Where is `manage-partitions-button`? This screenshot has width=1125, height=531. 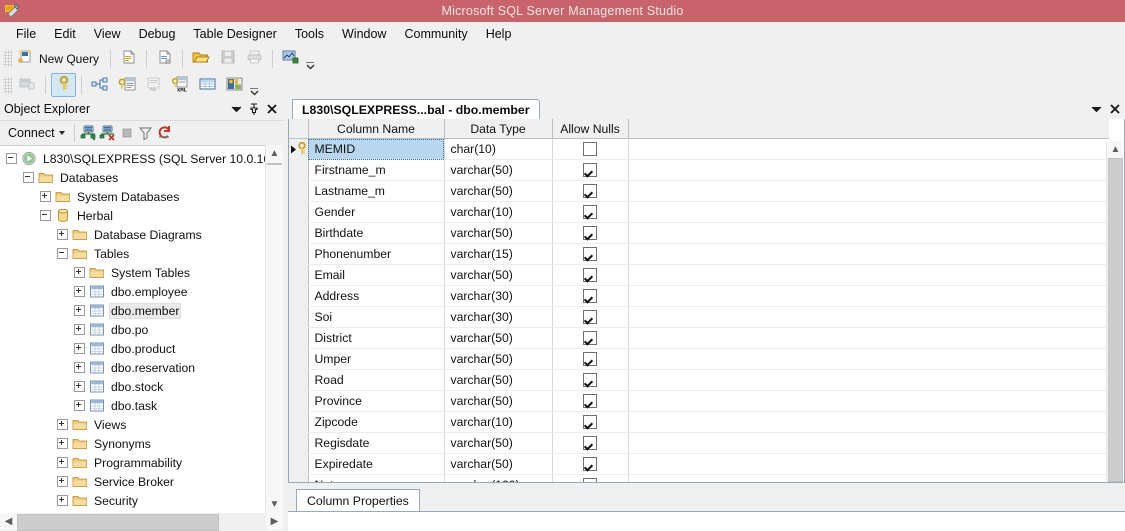
manage-partitions-button is located at coordinates (234, 85).